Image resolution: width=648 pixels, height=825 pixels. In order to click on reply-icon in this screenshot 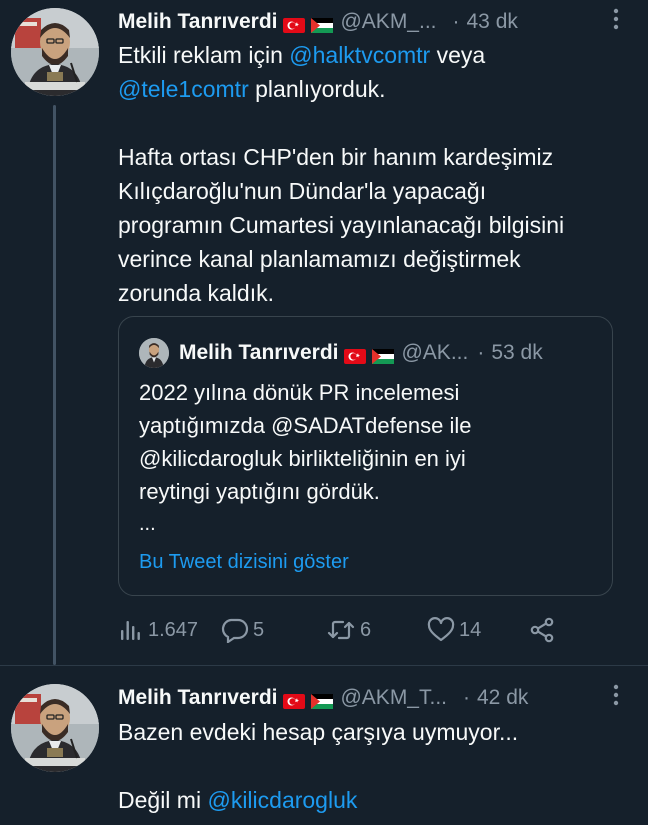, I will do `click(235, 630)`.